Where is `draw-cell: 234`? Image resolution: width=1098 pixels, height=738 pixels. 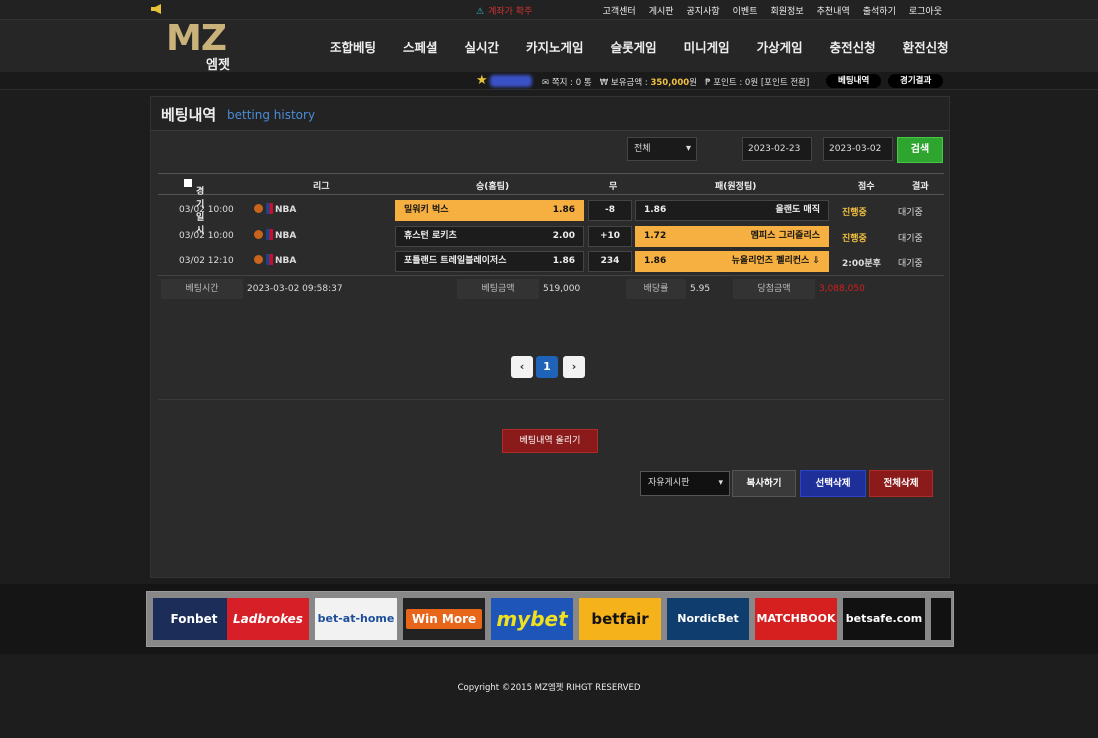
draw-cell: 234 is located at coordinates (610, 261).